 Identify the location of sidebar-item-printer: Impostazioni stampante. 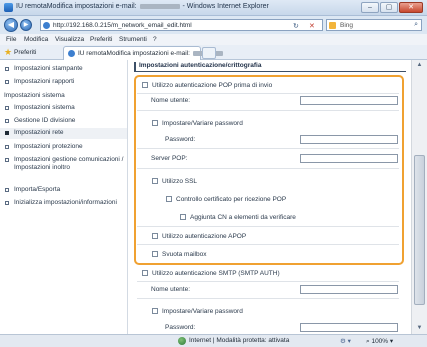
(63, 69).